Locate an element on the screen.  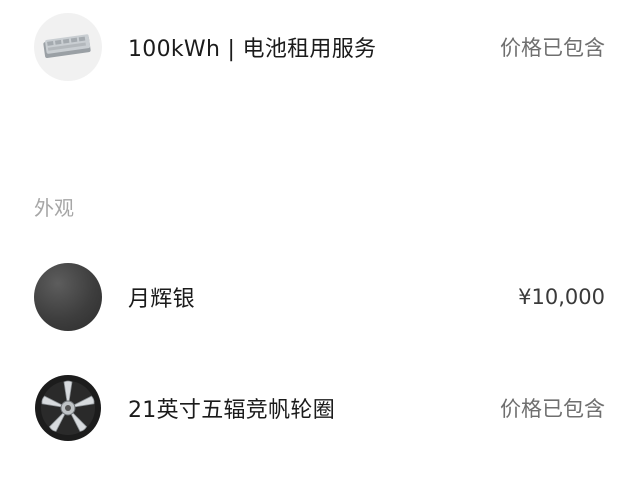
color-title: 月辉银 is located at coordinates (161, 299).